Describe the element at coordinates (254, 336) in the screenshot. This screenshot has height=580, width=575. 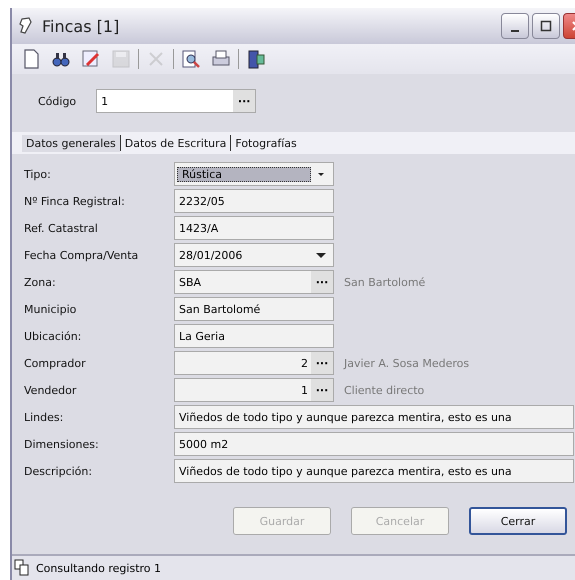
I see `text-field: La Geria` at that location.